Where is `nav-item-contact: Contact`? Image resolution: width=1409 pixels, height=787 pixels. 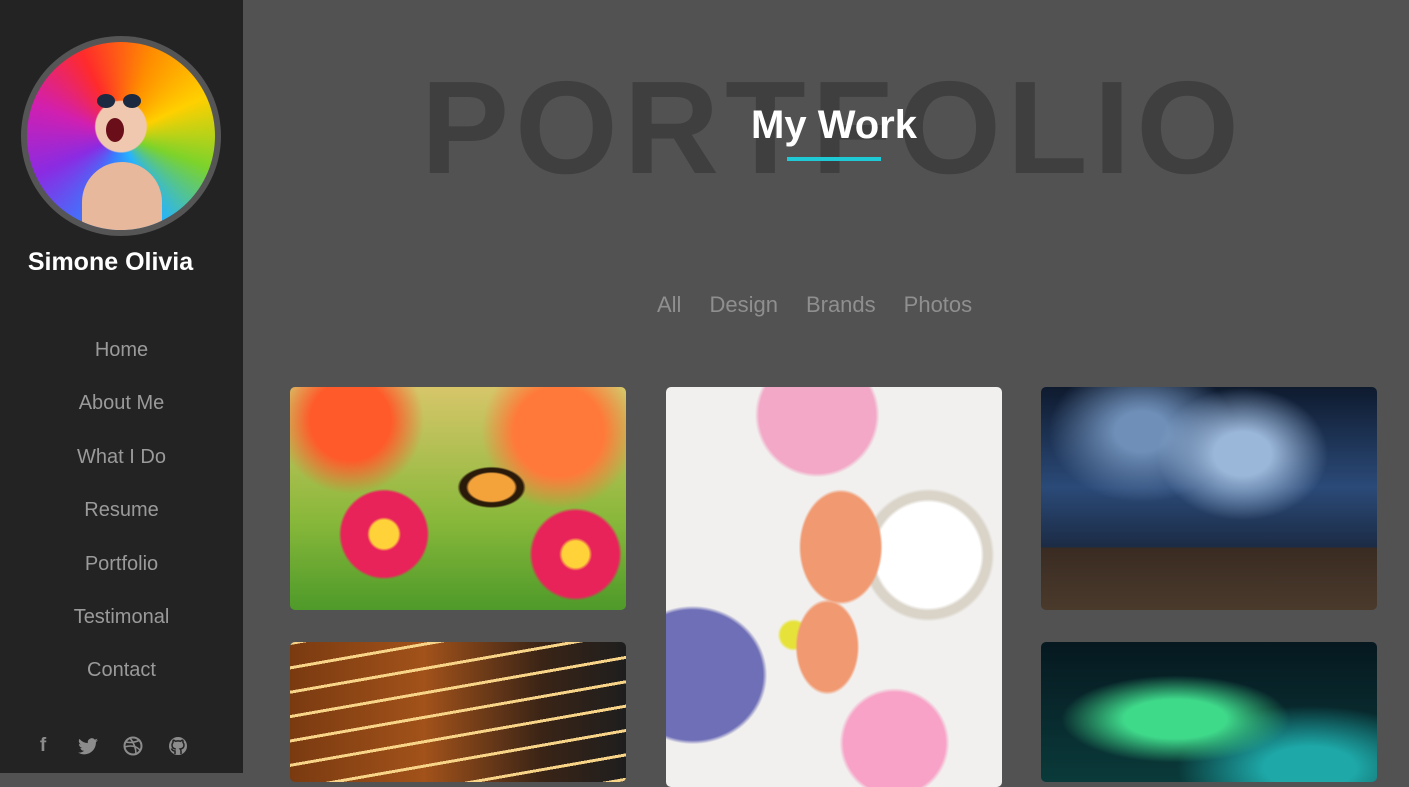
nav-item-contact: Contact is located at coordinates (121, 680).